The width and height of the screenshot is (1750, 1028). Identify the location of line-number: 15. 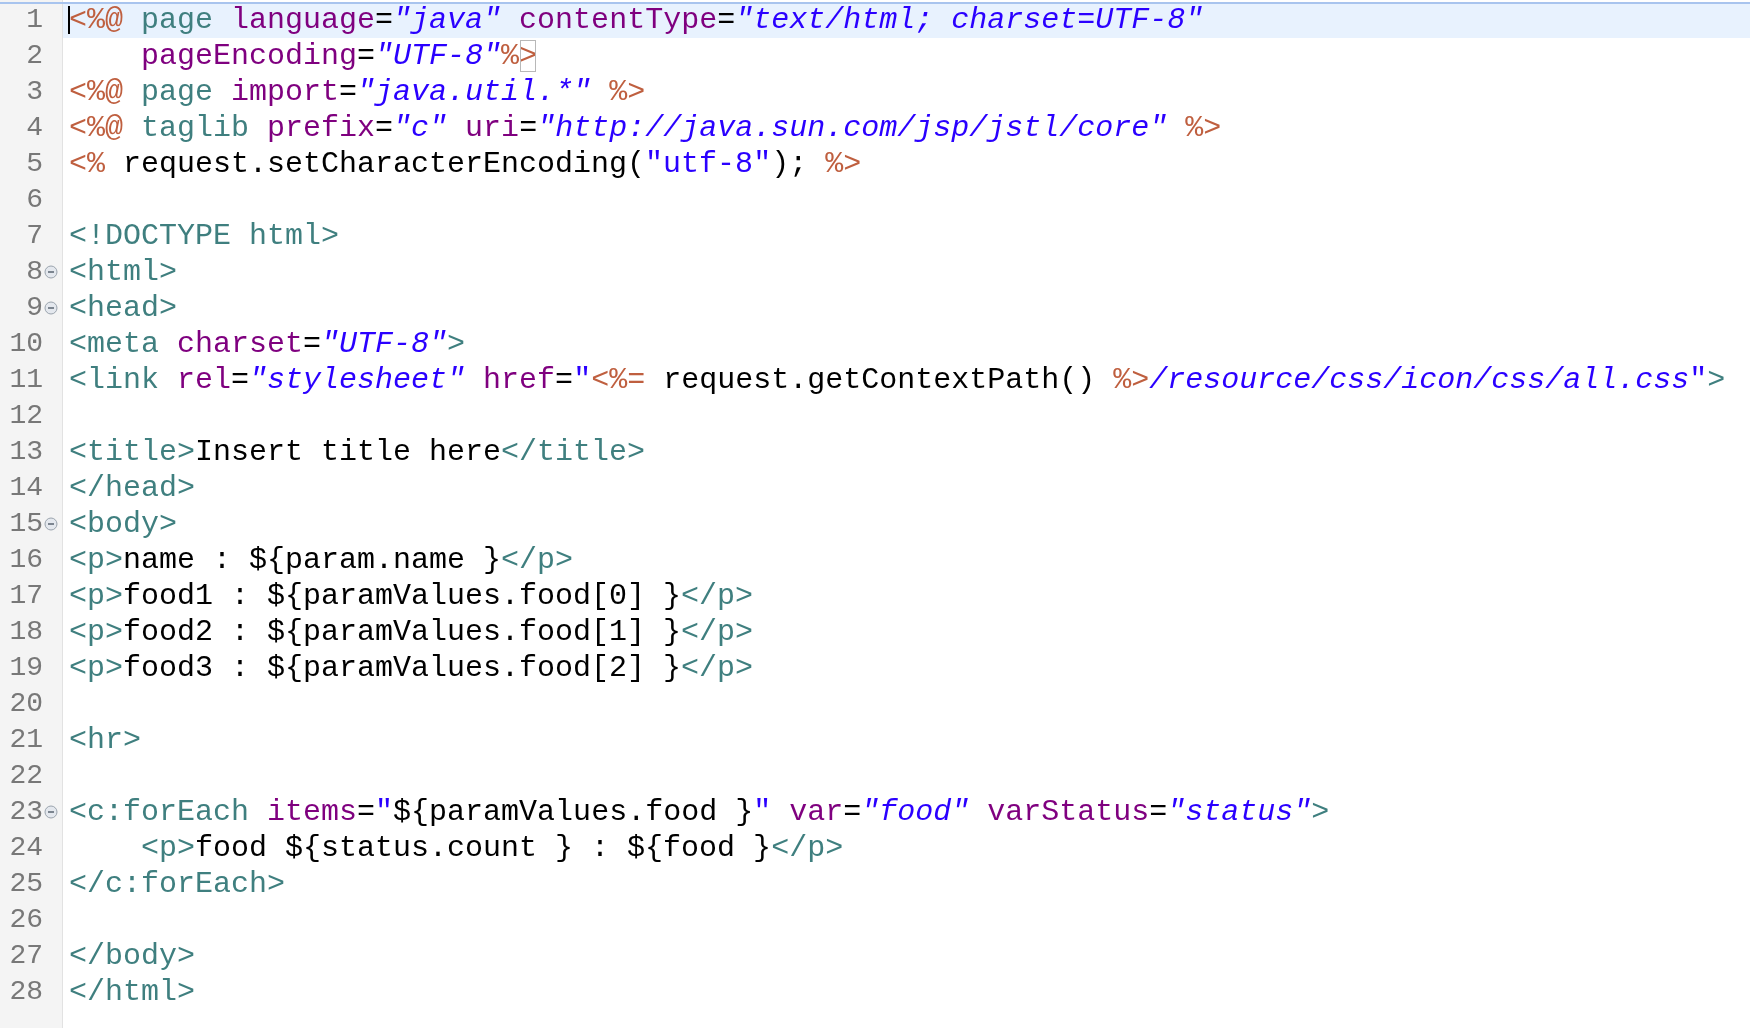
(26, 524).